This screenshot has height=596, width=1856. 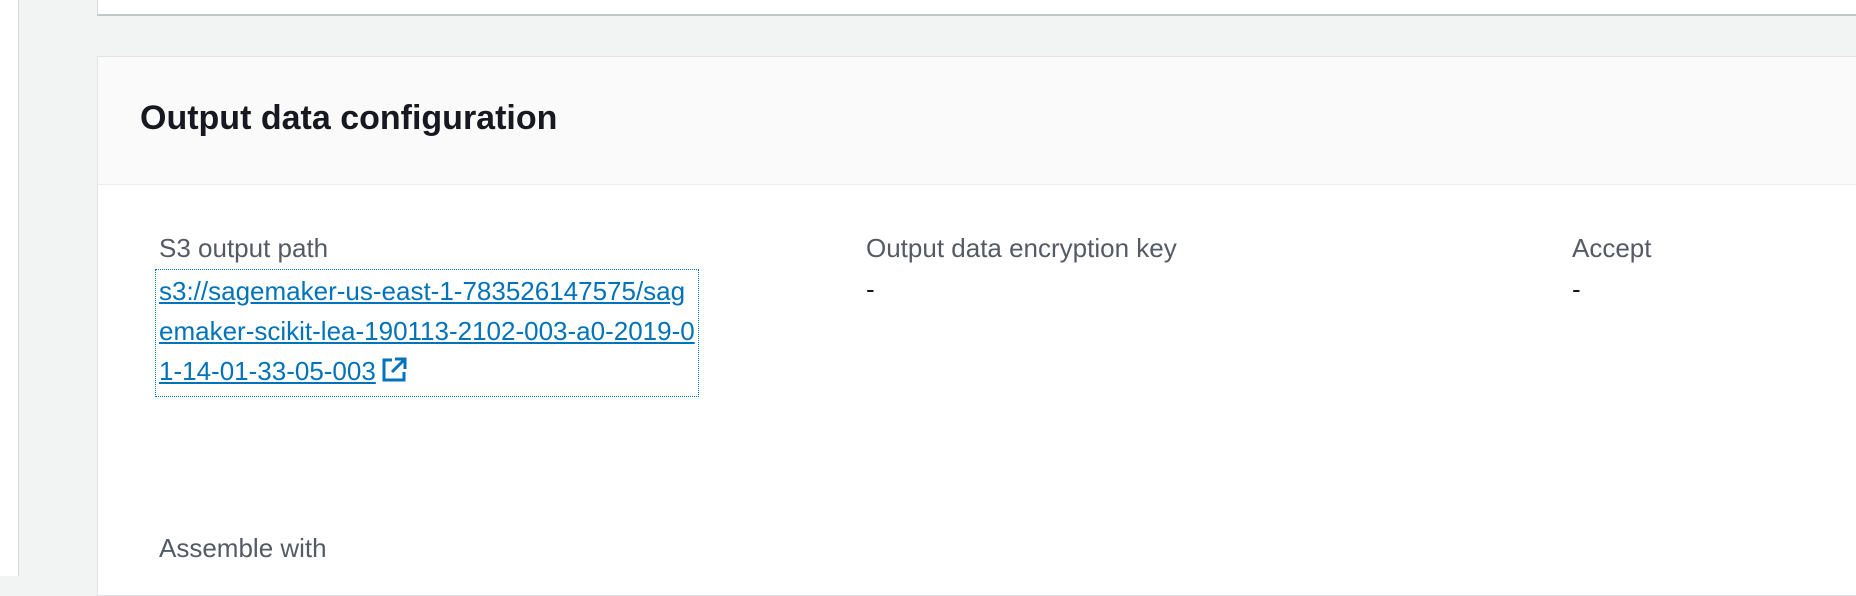 I want to click on accept-label: Accept, so click(x=1612, y=248).